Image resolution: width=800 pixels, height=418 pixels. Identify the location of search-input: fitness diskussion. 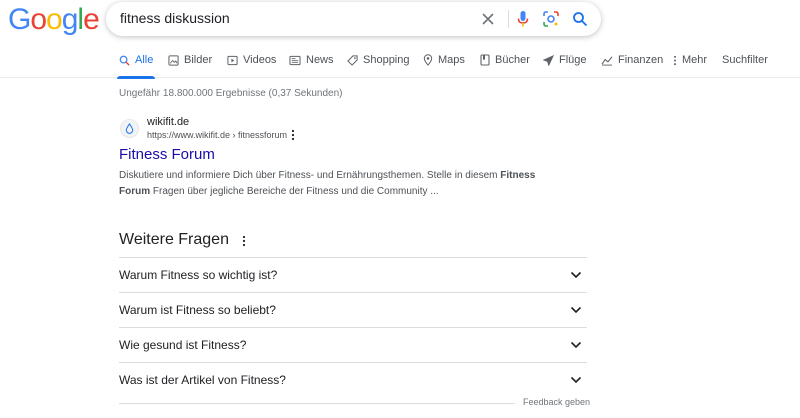
(175, 18).